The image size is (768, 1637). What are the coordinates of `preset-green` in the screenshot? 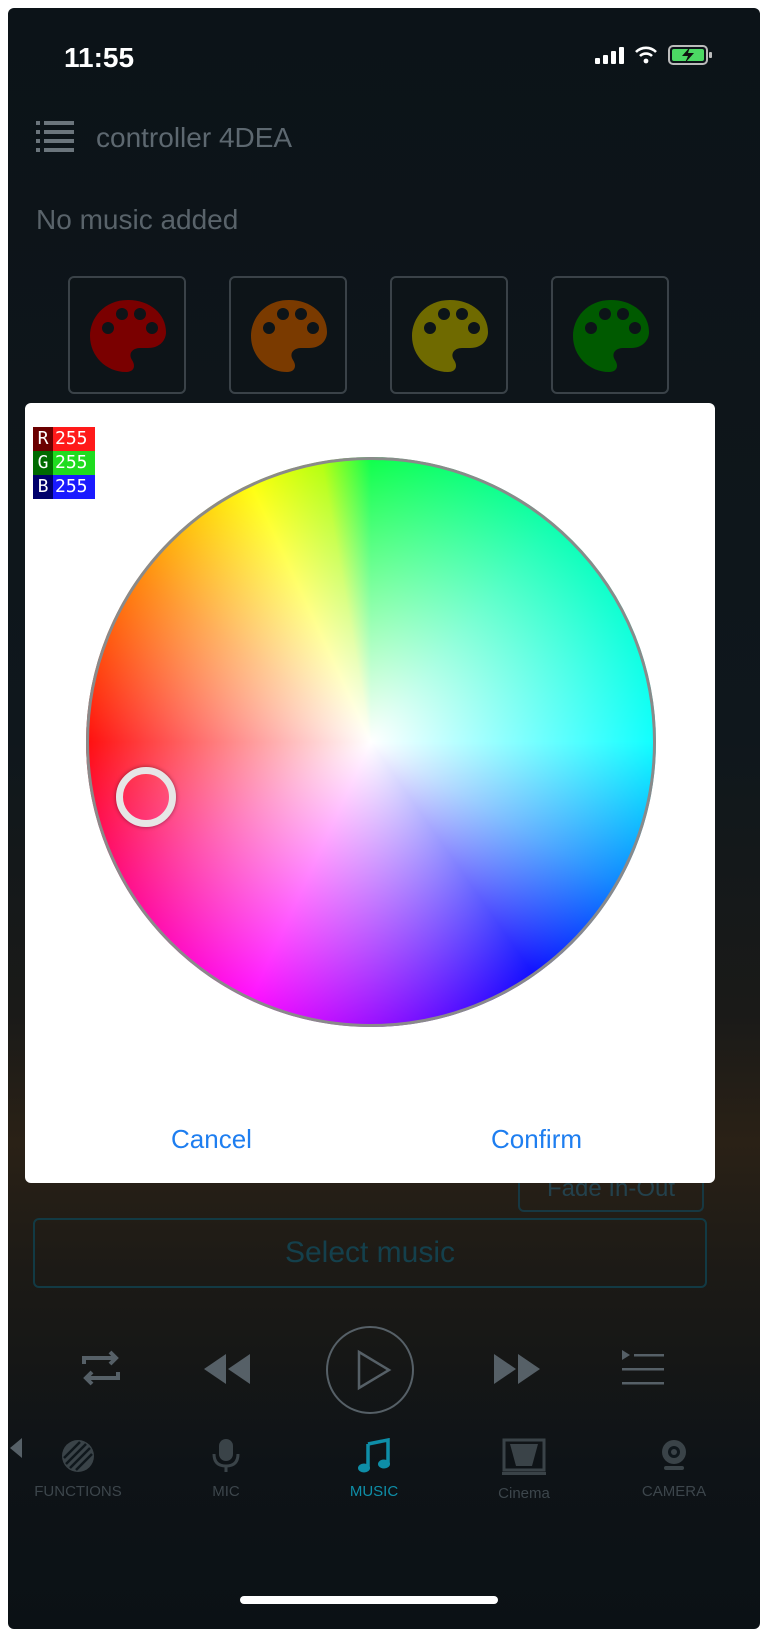 It's located at (610, 335).